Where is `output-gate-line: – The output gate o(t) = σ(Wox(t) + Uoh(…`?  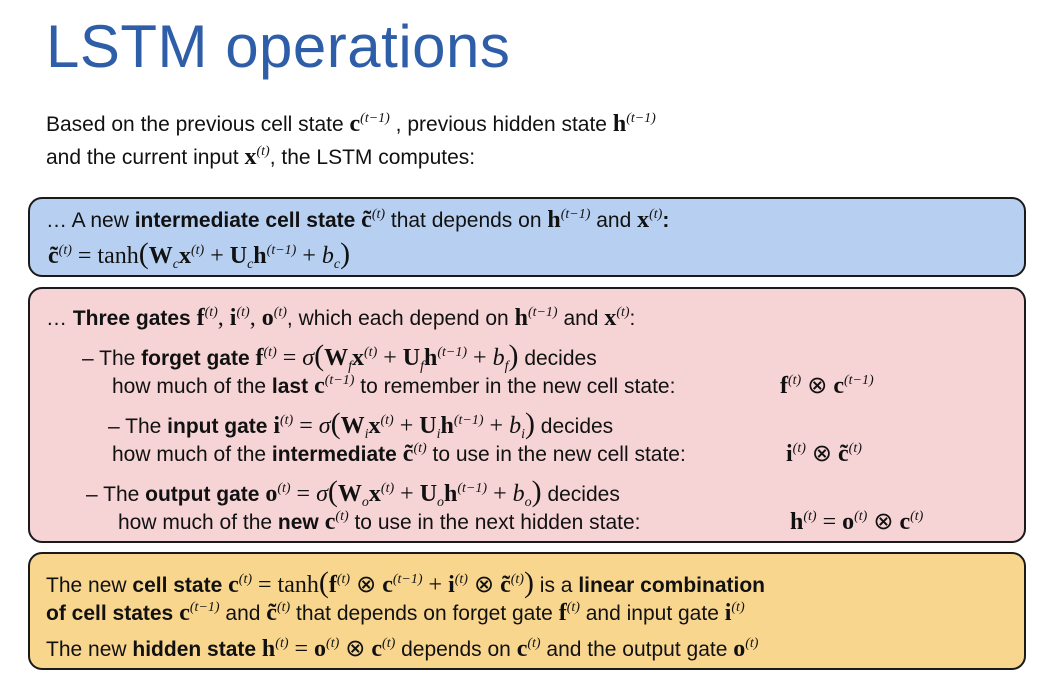
output-gate-line: – The output gate o(t) = σ(Wox(t) + Uoh(… is located at coordinates (353, 492).